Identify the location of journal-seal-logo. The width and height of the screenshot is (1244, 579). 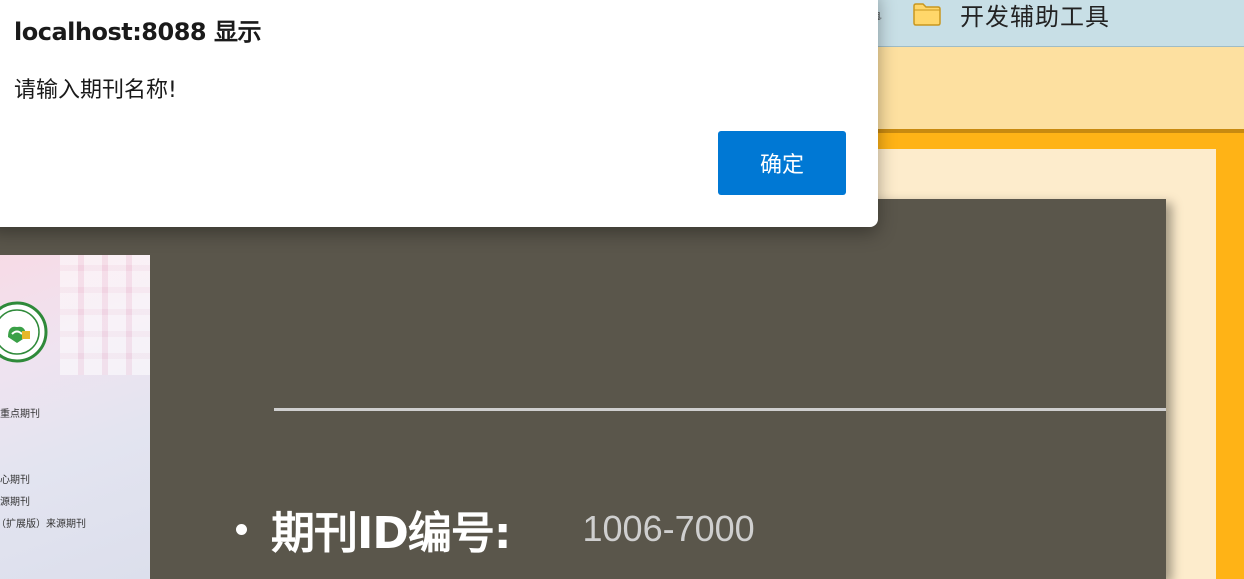
(24, 332).